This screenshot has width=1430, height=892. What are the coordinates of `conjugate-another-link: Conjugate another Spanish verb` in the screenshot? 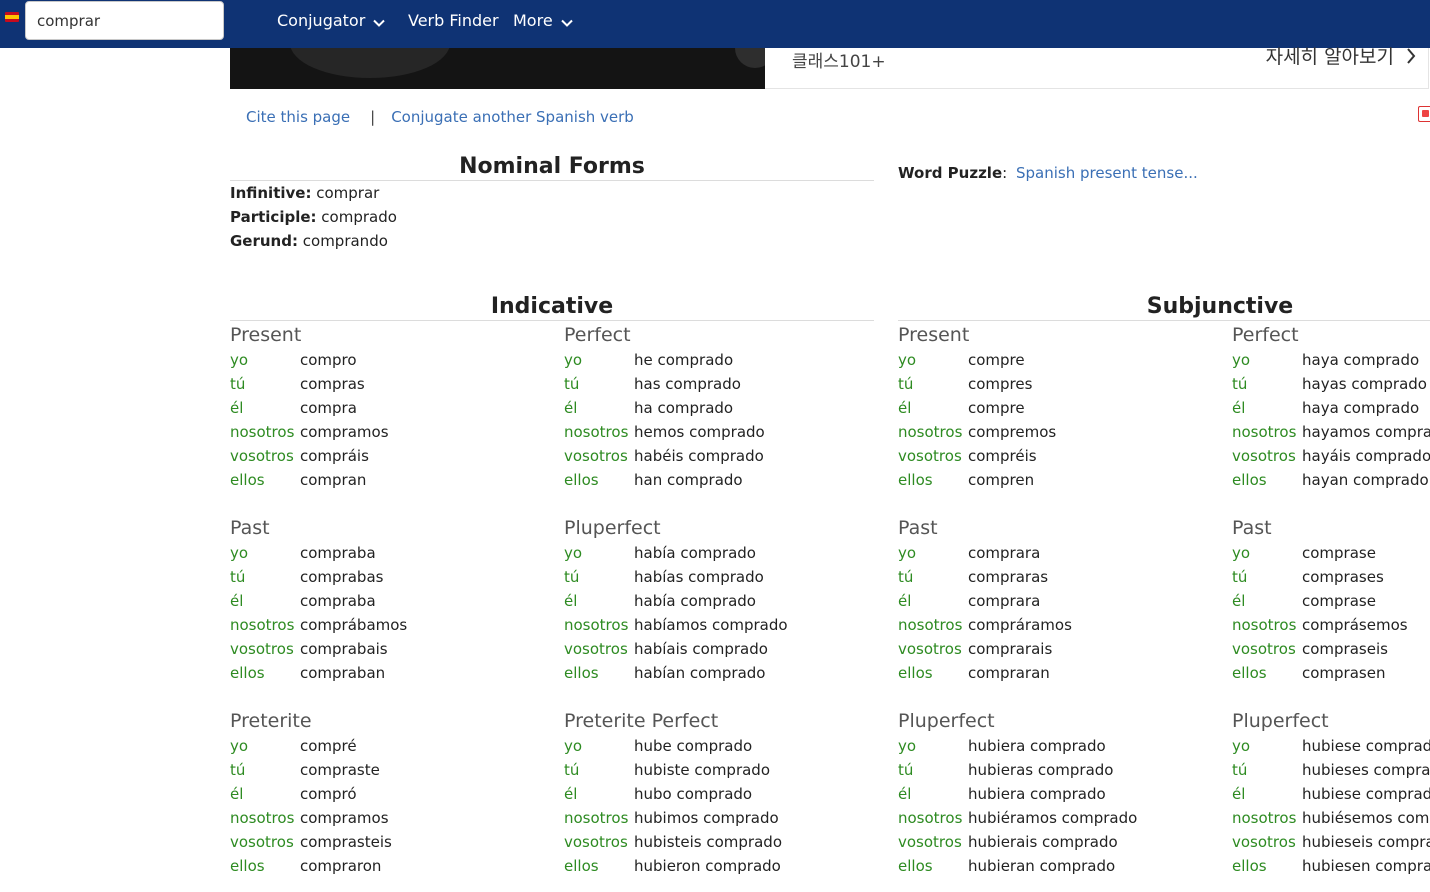 It's located at (512, 117).